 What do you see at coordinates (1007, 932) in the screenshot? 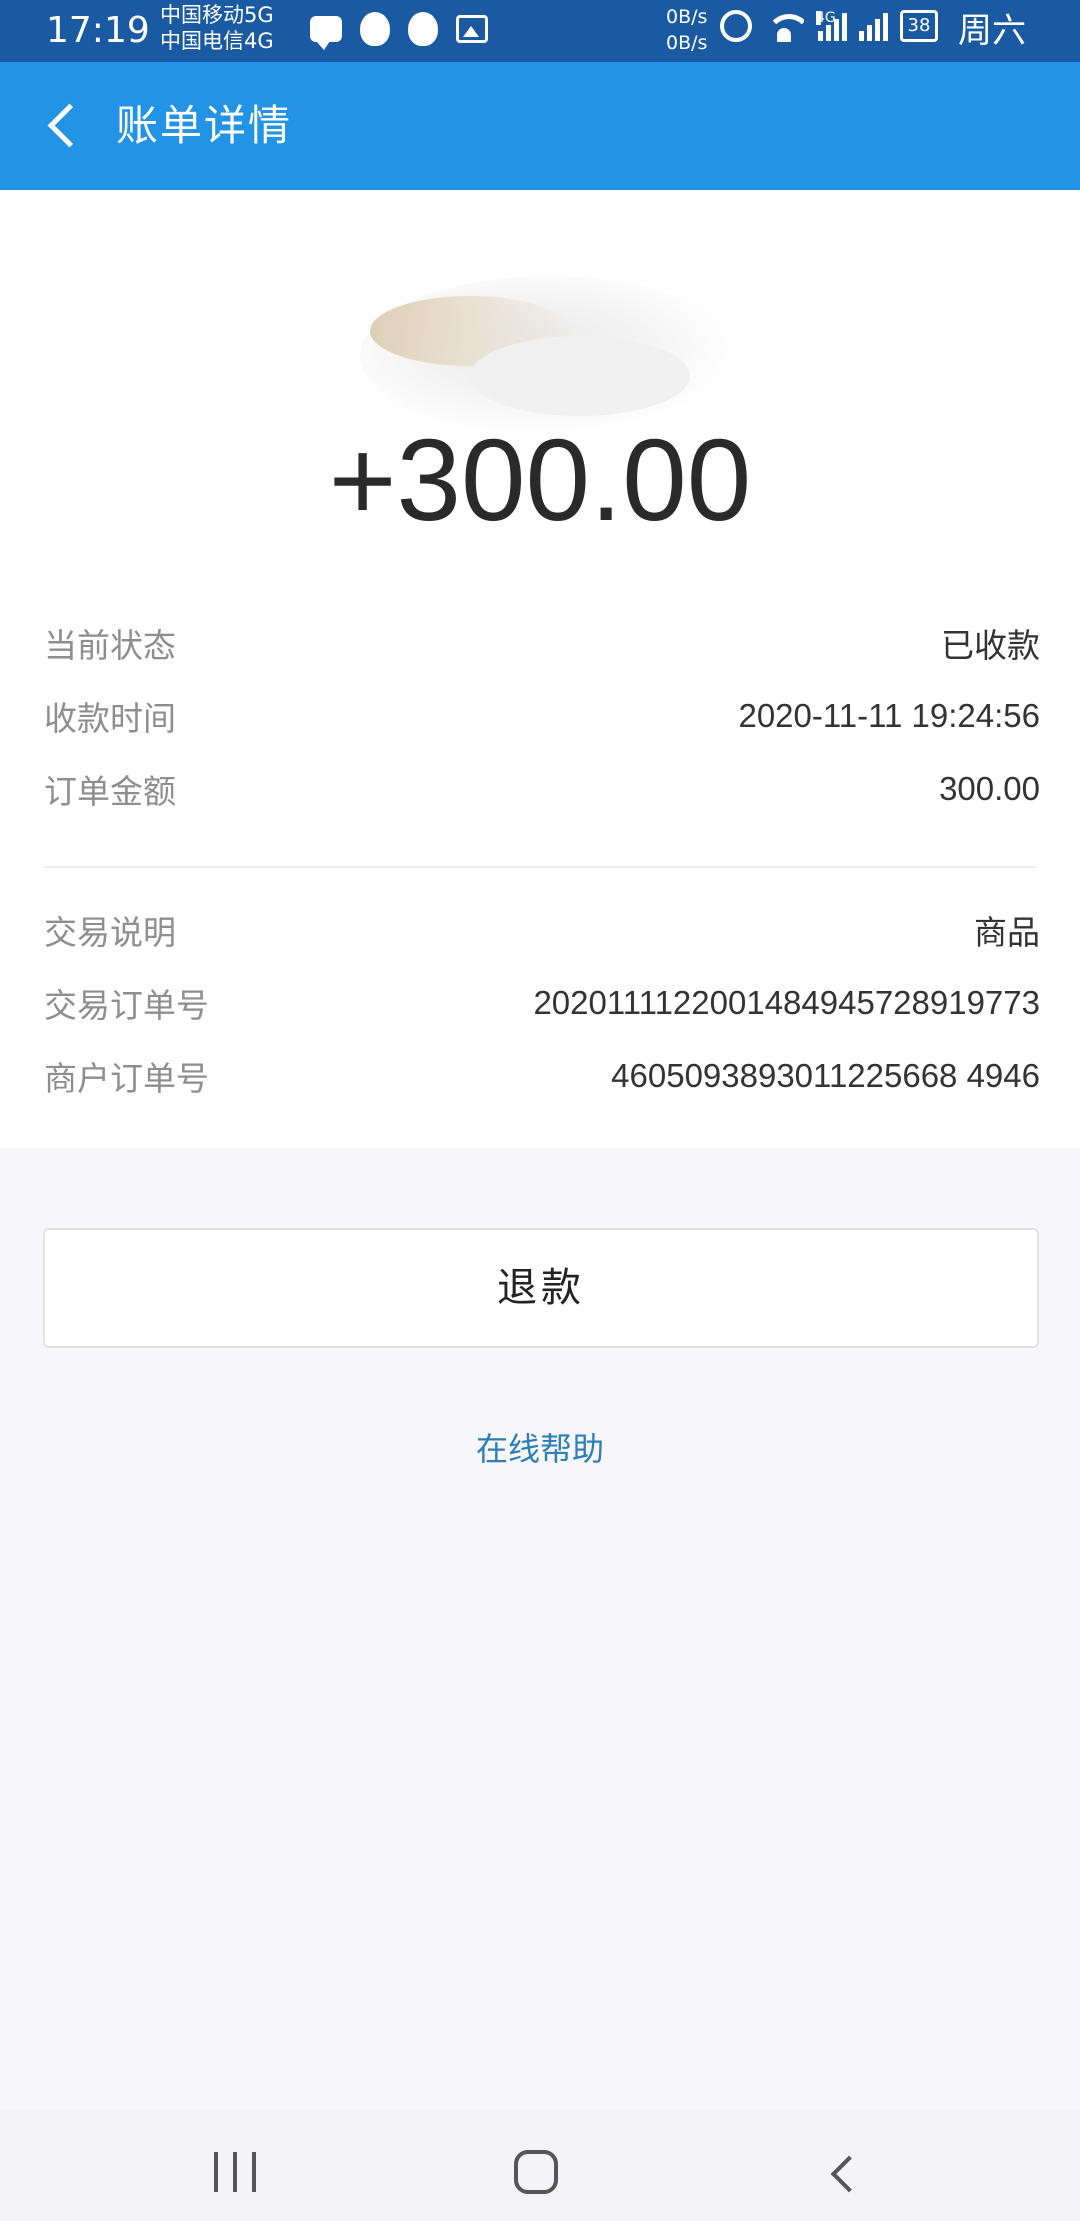
I see `detail-value: 商品` at bounding box center [1007, 932].